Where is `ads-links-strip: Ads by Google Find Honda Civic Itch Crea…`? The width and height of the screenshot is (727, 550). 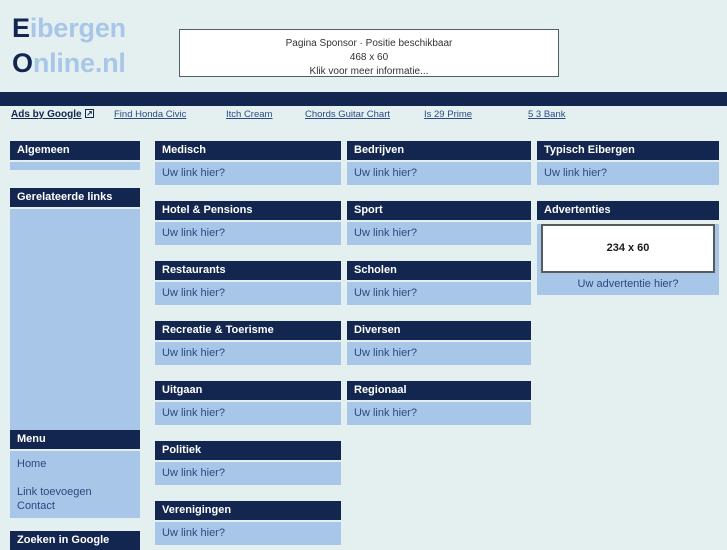
ads-links-strip: Ads by Google Find Honda Civic Itch Crea… is located at coordinates (363, 117).